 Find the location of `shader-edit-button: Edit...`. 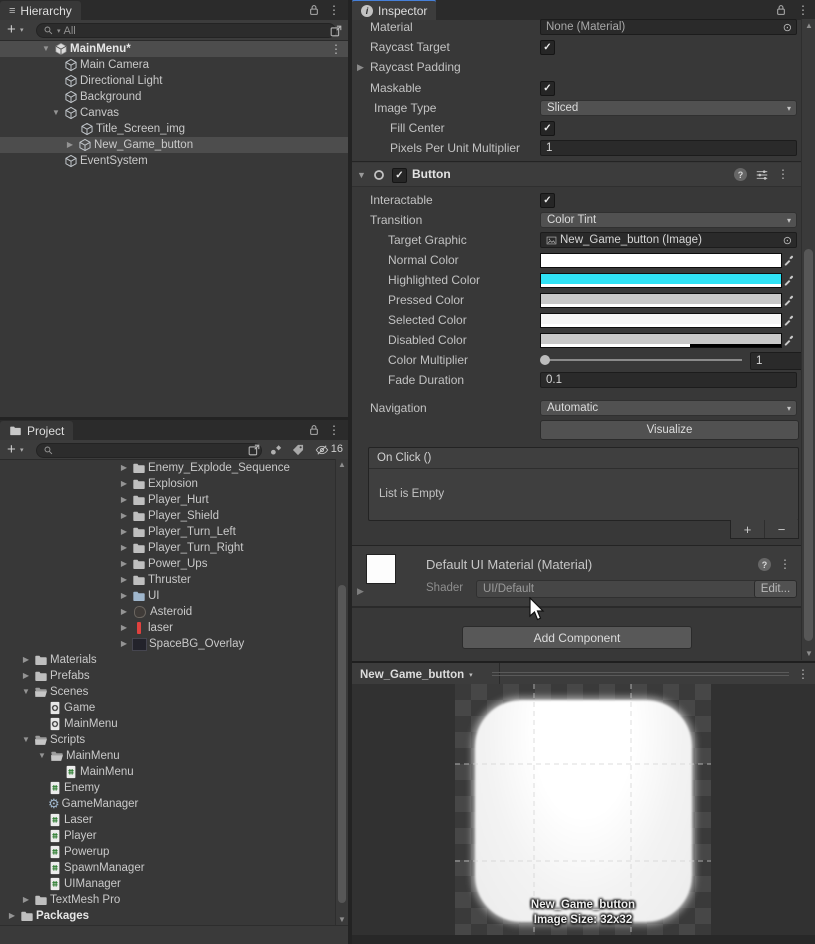

shader-edit-button: Edit... is located at coordinates (775, 589).